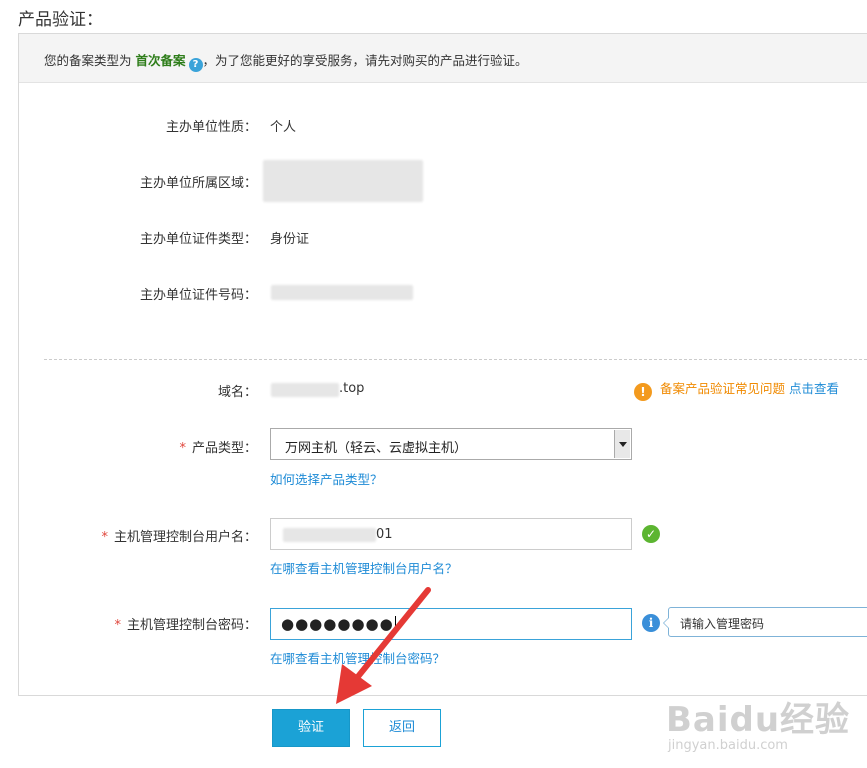 The width and height of the screenshot is (867, 768). What do you see at coordinates (651, 534) in the screenshot?
I see `check-icon: ✓` at bounding box center [651, 534].